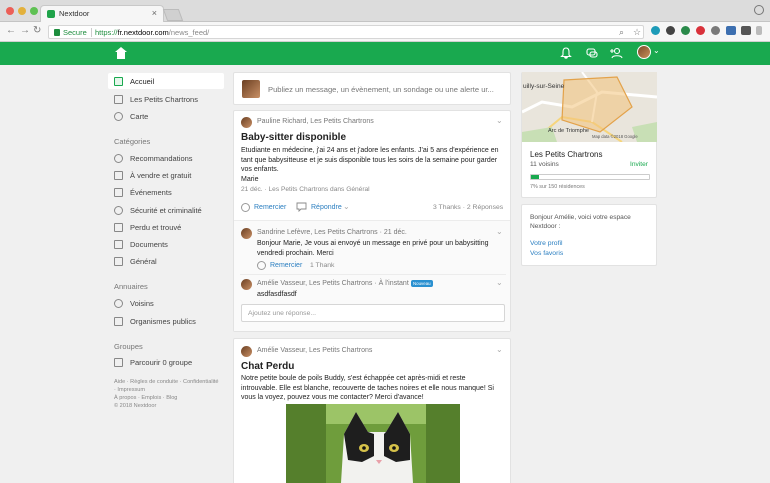 The height and width of the screenshot is (483, 770). I want to click on footer-links: À propos · Emplois · Blog, so click(173, 398).